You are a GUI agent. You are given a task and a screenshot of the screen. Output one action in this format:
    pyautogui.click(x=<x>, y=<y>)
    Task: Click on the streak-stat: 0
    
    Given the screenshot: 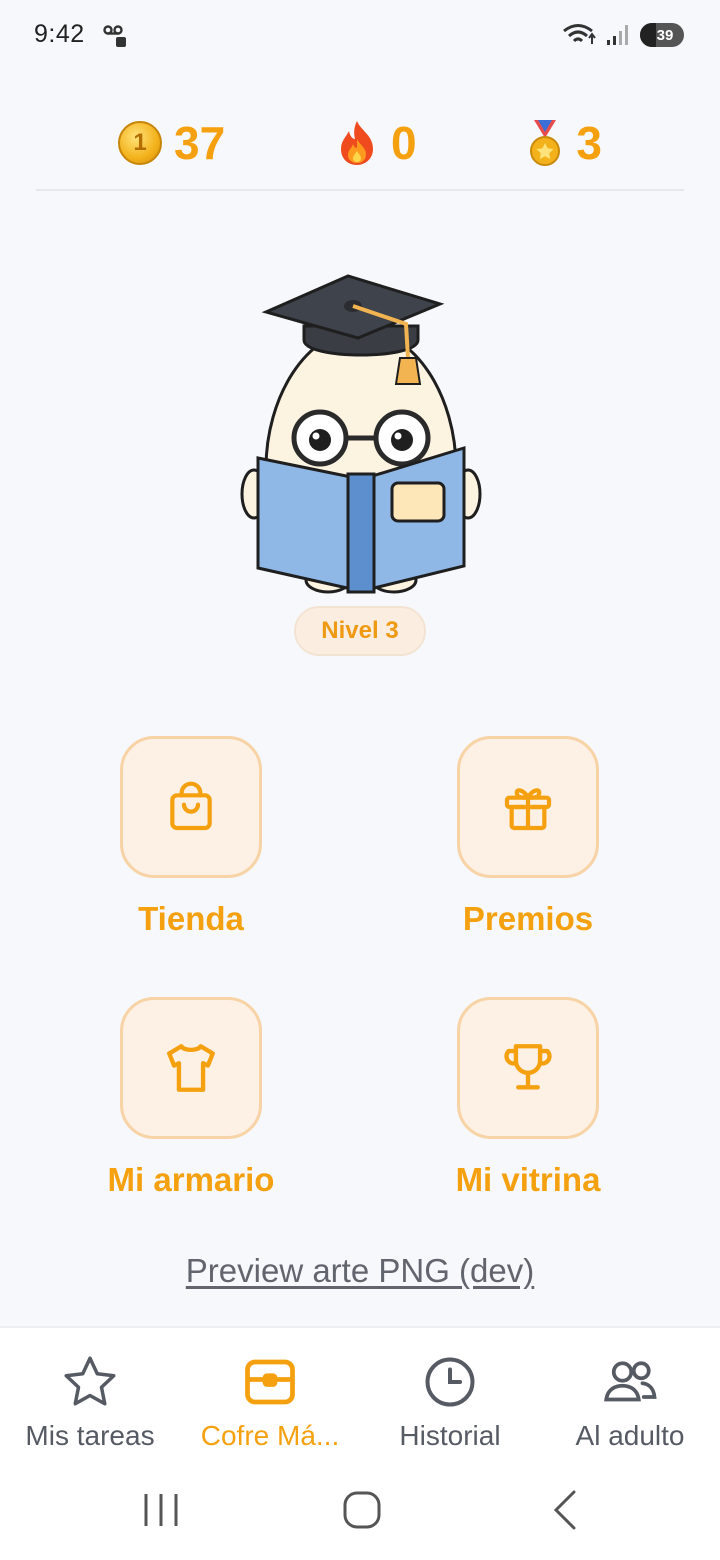 What is the action you would take?
    pyautogui.click(x=376, y=143)
    